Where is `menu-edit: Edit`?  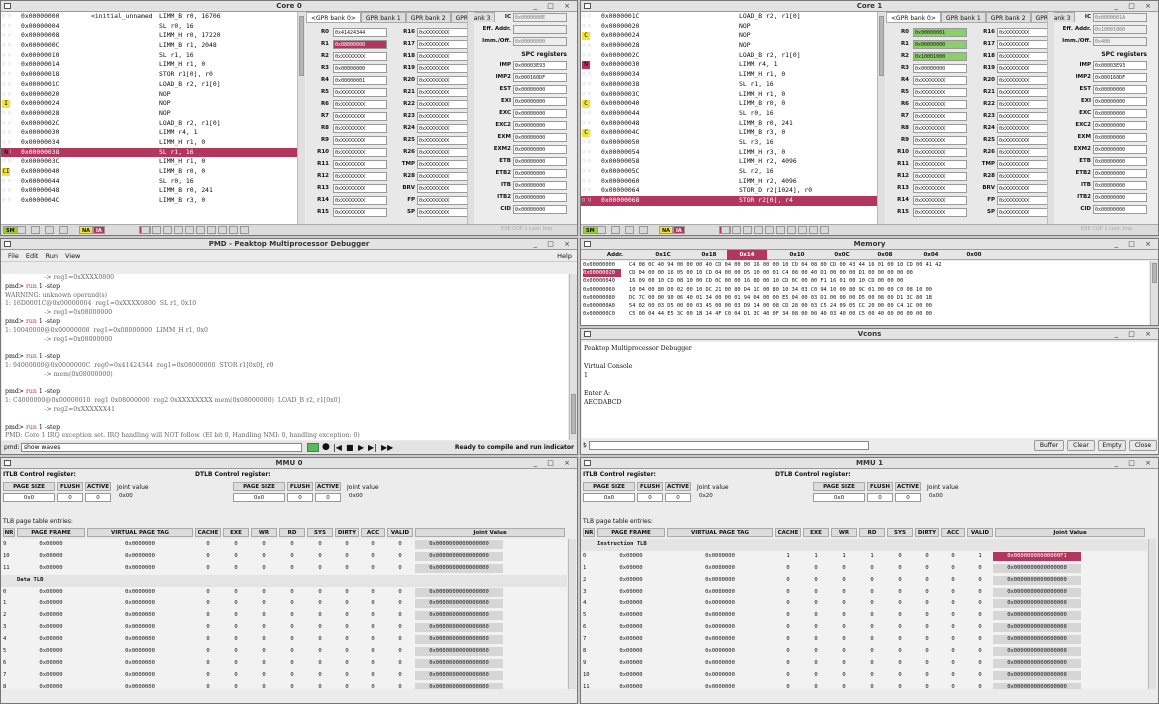 menu-edit: Edit is located at coordinates (32, 256).